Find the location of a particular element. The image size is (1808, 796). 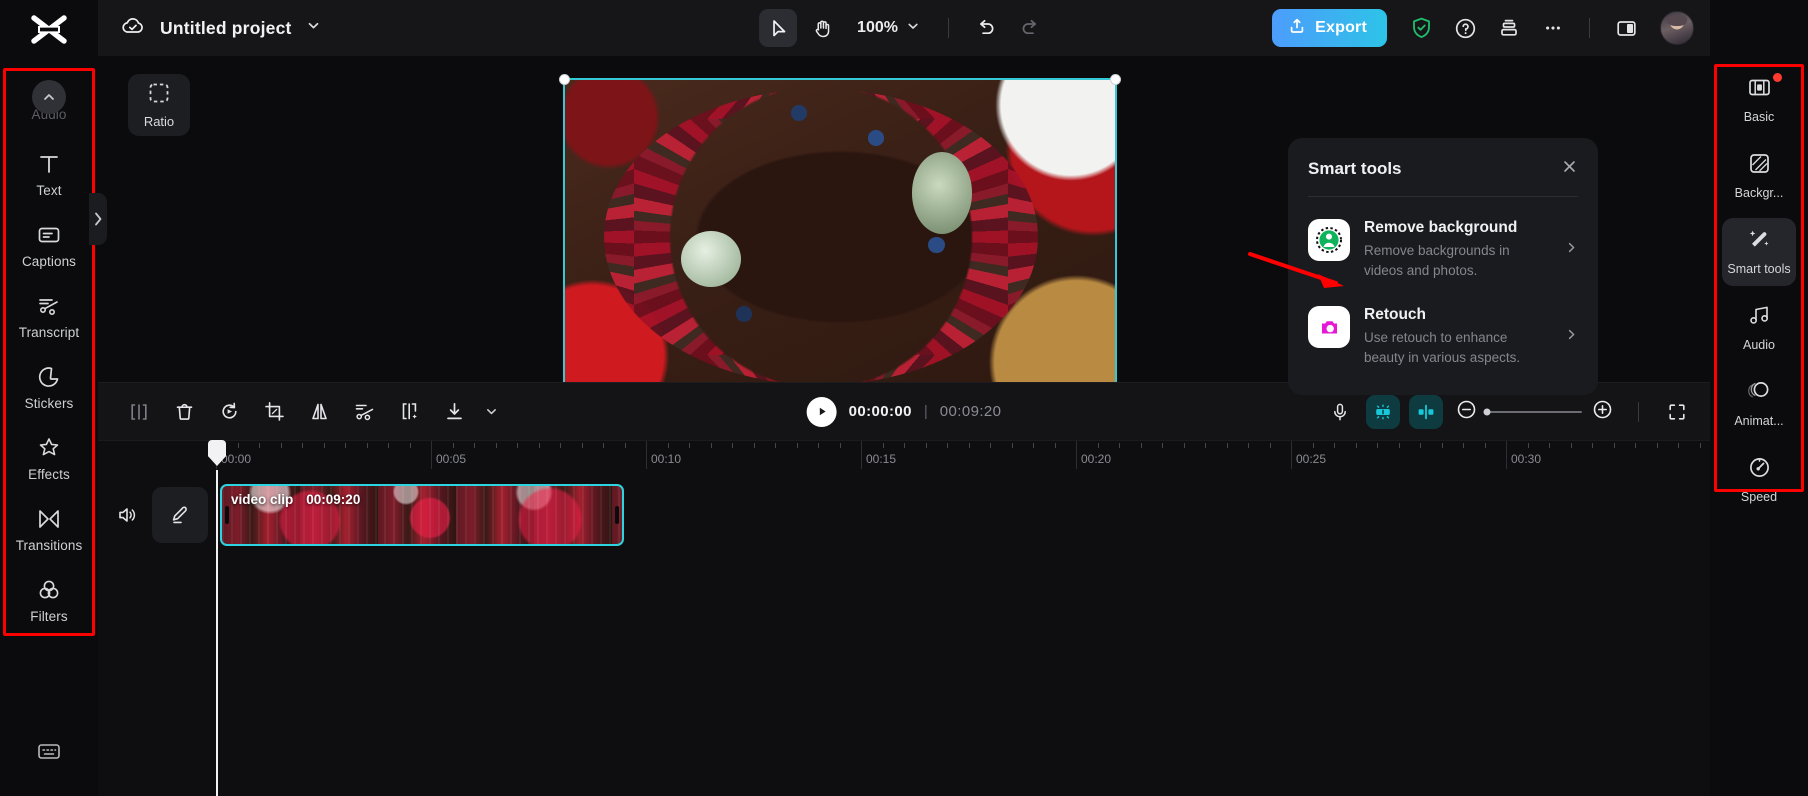

cursor-arrow-icon is located at coordinates (778, 28).